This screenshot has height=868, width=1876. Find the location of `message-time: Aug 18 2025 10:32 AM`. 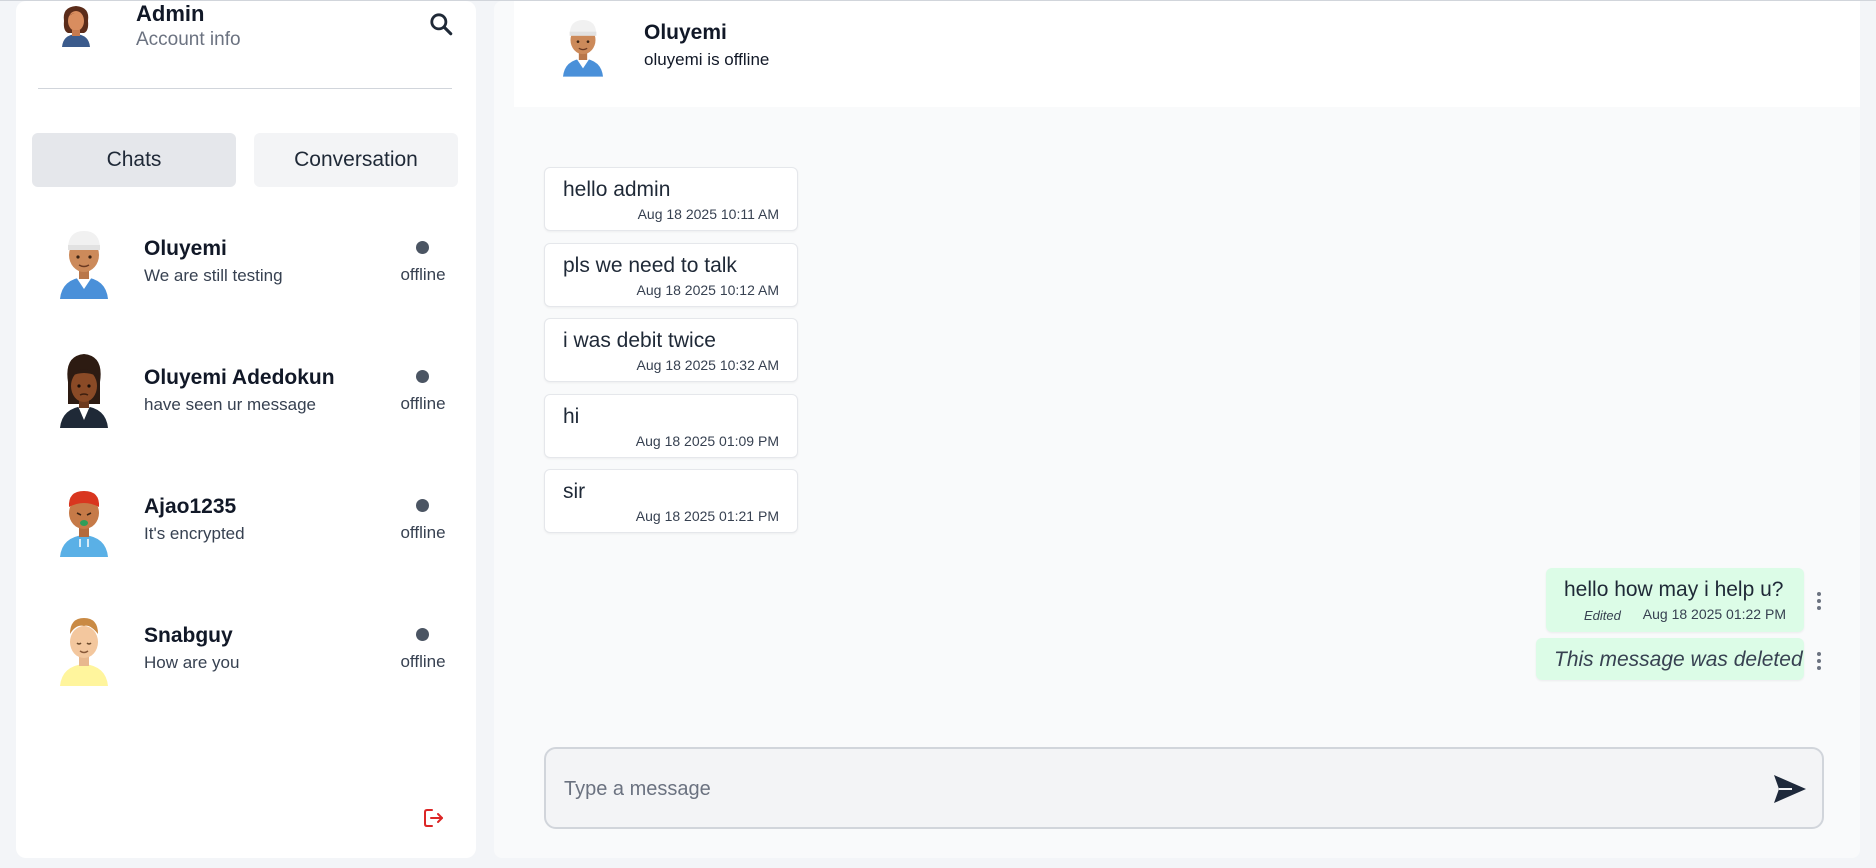

message-time: Aug 18 2025 10:32 AM is located at coordinates (707, 365).